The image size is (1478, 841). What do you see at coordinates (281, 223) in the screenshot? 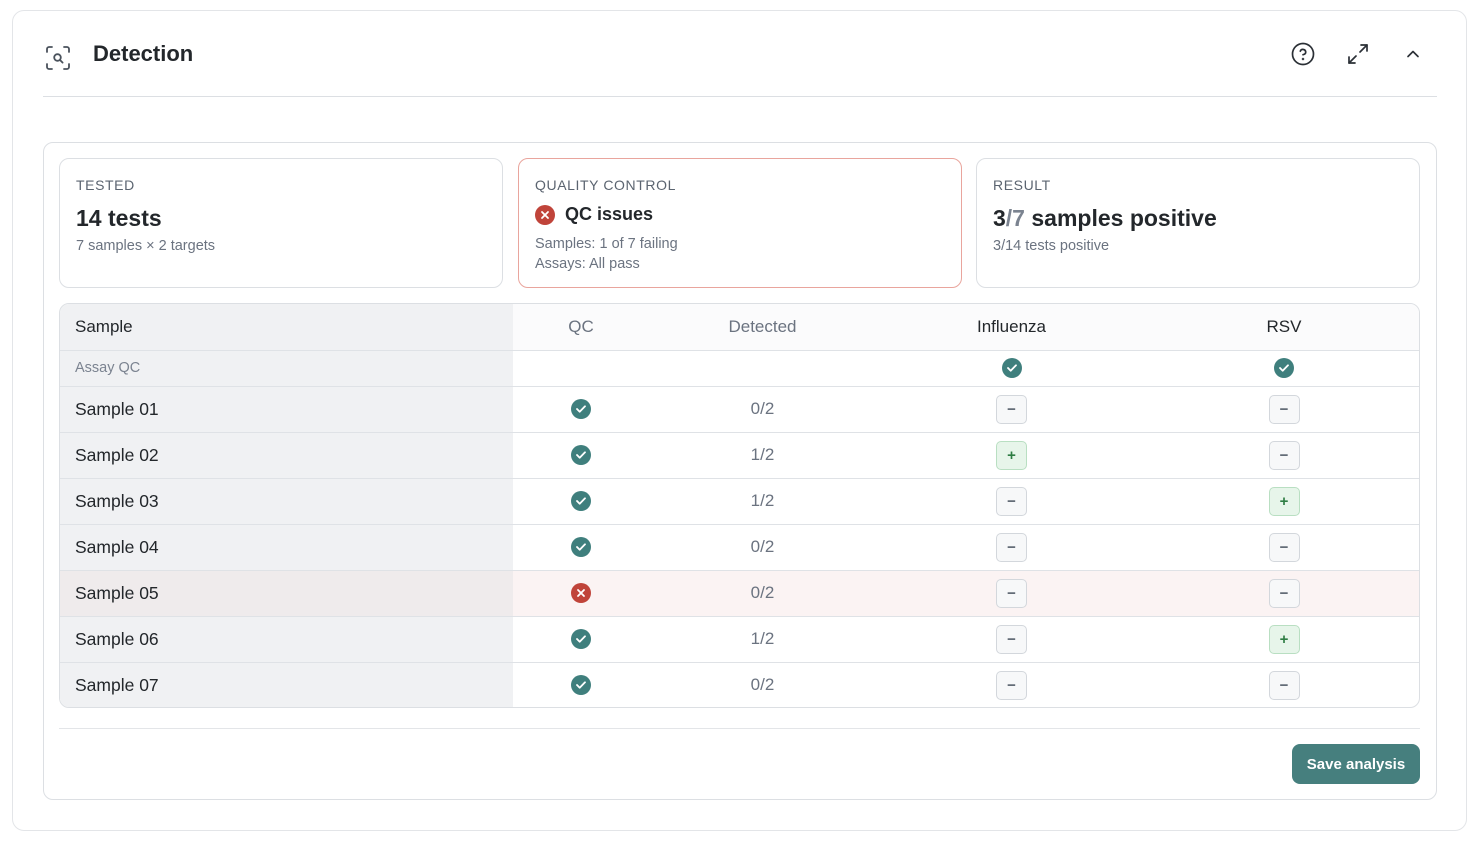
I see `tested-card: TESTED 14 tests 7 samples × 2 targets` at bounding box center [281, 223].